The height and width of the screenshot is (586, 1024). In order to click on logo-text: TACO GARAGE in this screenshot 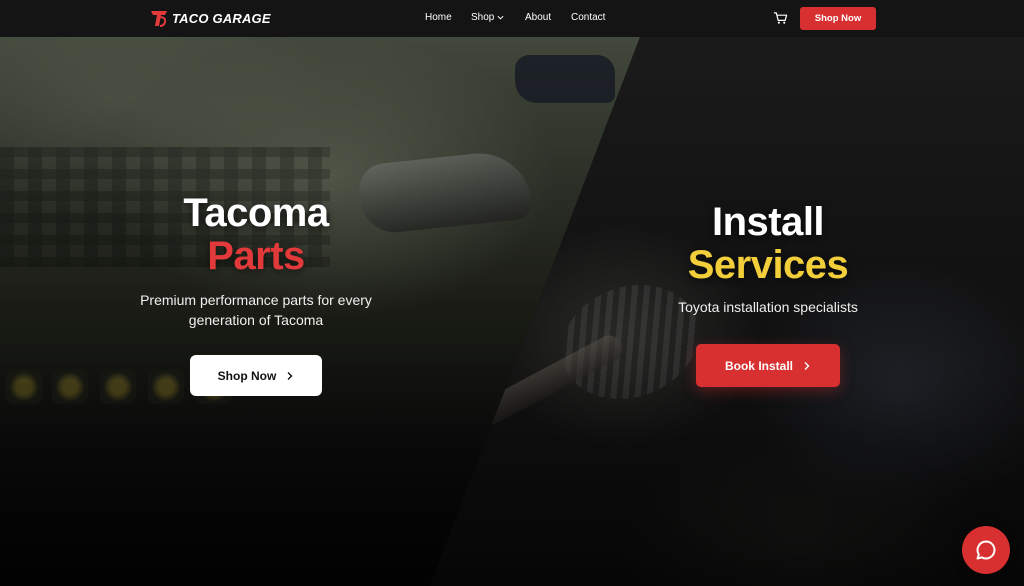, I will do `click(221, 18)`.